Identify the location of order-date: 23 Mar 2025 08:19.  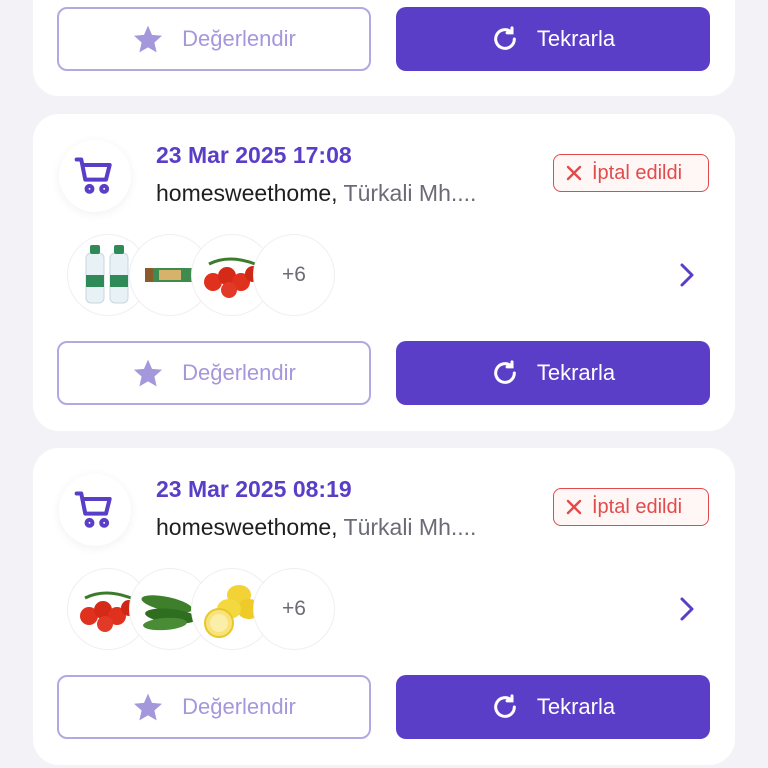
(254, 489).